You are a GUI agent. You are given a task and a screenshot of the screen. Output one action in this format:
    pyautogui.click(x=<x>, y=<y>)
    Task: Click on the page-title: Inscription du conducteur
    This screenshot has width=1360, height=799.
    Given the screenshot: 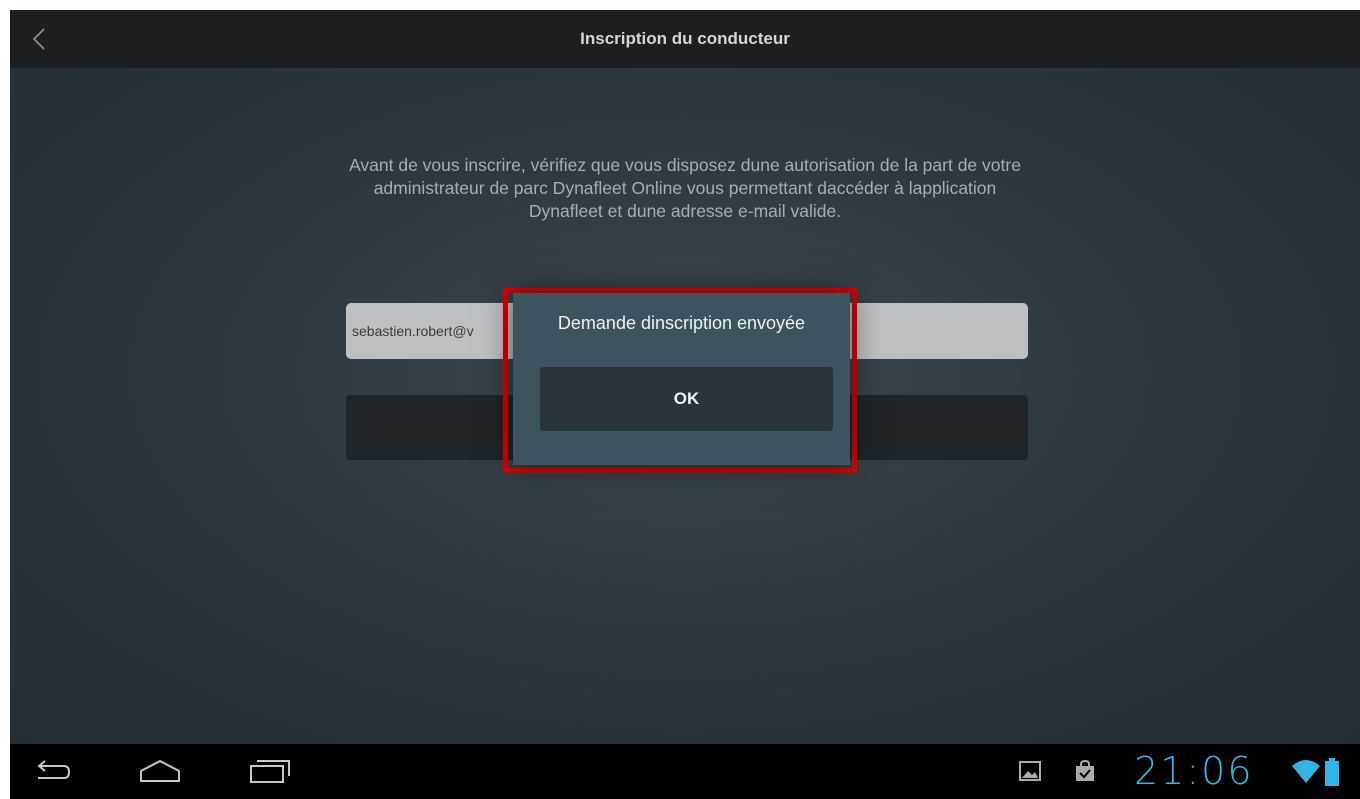 What is the action you would take?
    pyautogui.click(x=685, y=38)
    